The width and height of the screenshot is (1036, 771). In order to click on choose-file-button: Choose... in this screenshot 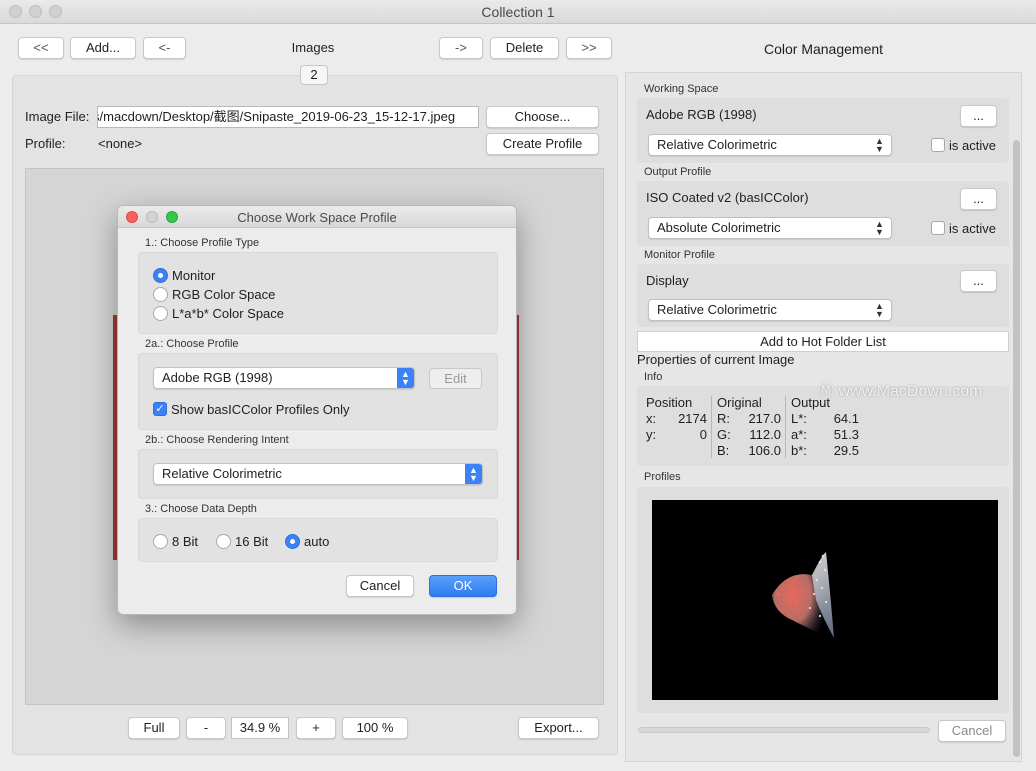, I will do `click(542, 117)`.